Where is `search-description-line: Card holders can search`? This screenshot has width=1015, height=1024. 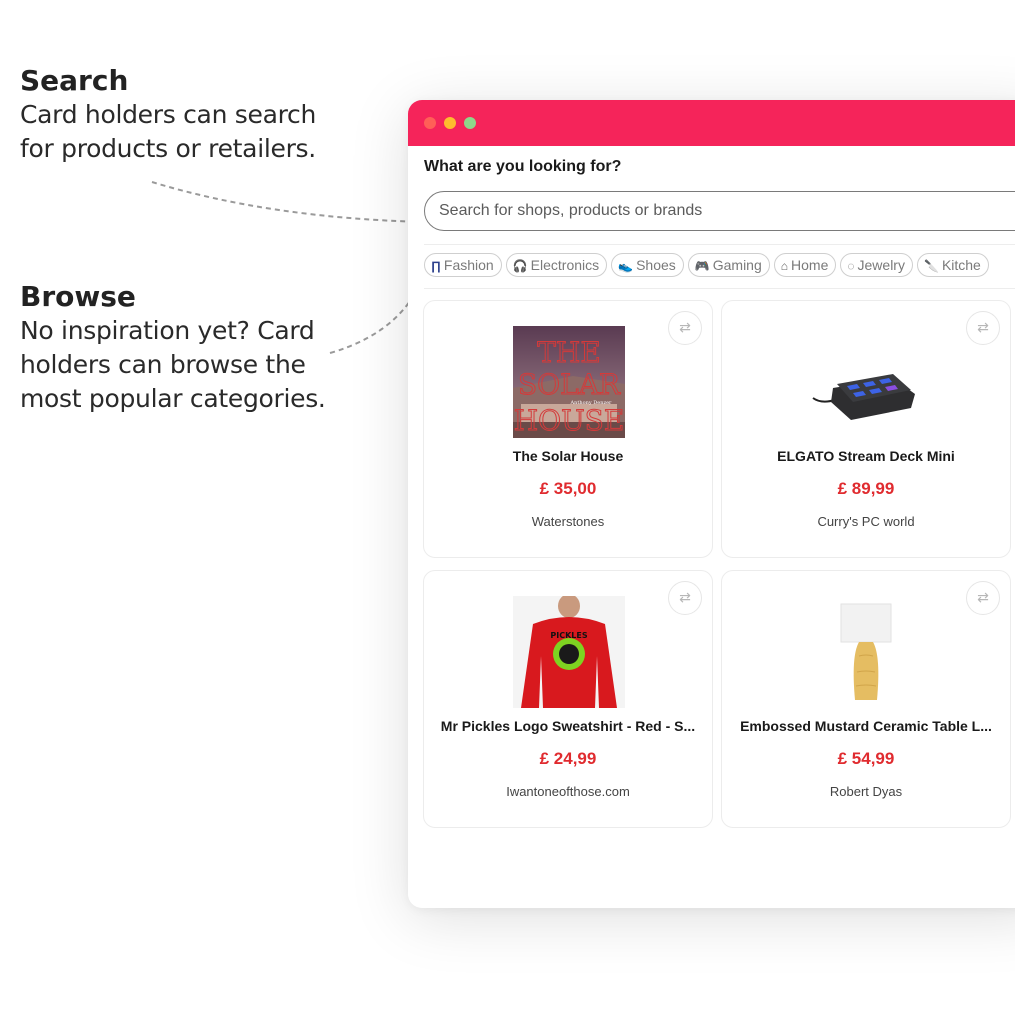 search-description-line: Card holders can search is located at coordinates (168, 114).